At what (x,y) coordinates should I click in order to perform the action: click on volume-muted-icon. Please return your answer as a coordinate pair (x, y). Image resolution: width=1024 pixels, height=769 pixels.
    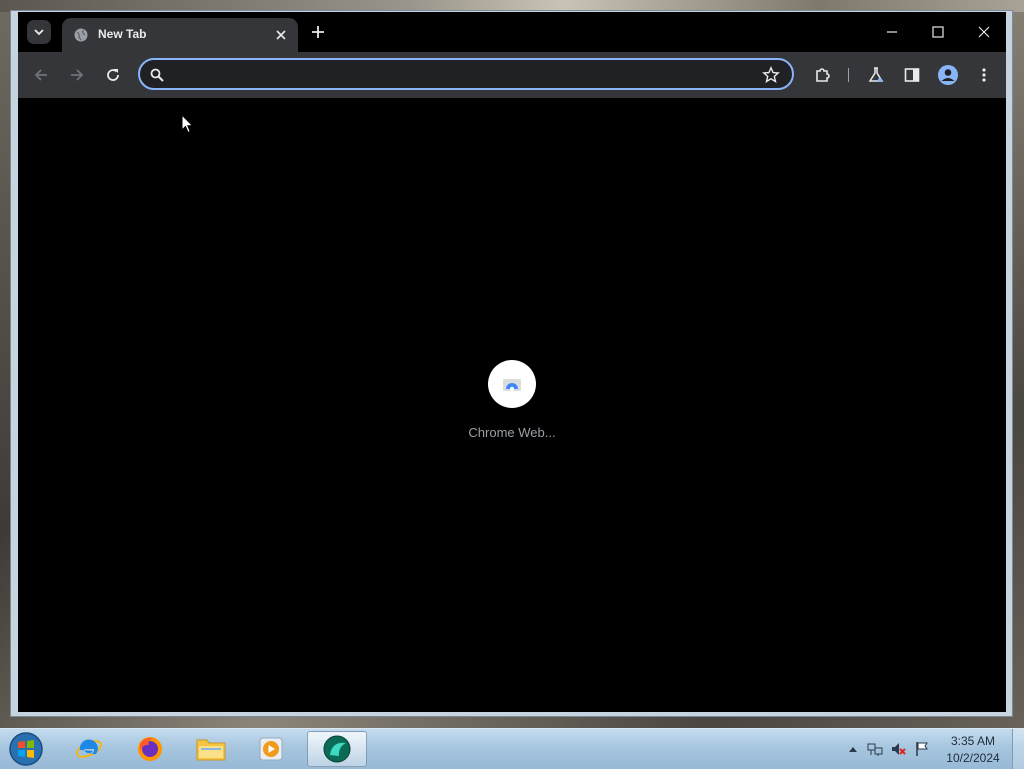
    Looking at the image, I should click on (899, 749).